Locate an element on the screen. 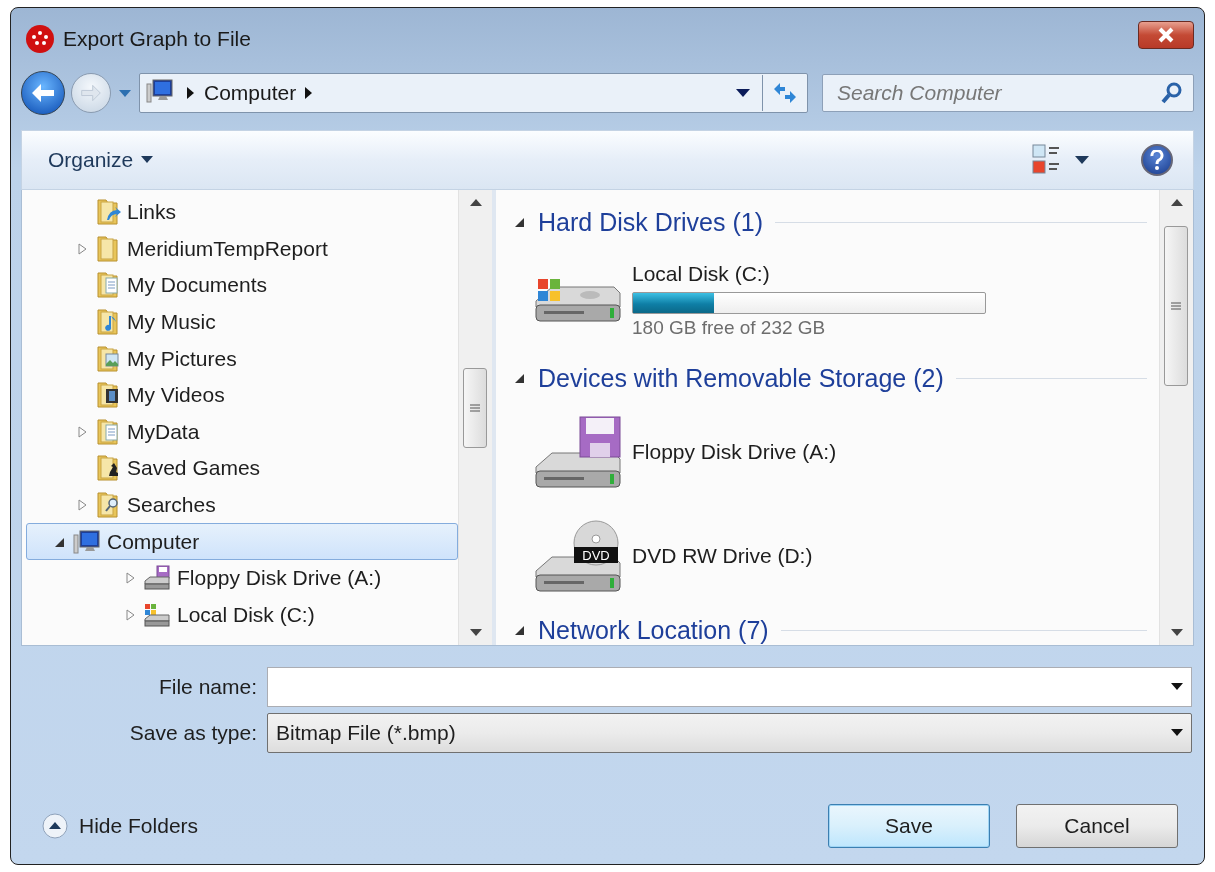  question-mark-icon is located at coordinates (1157, 160).